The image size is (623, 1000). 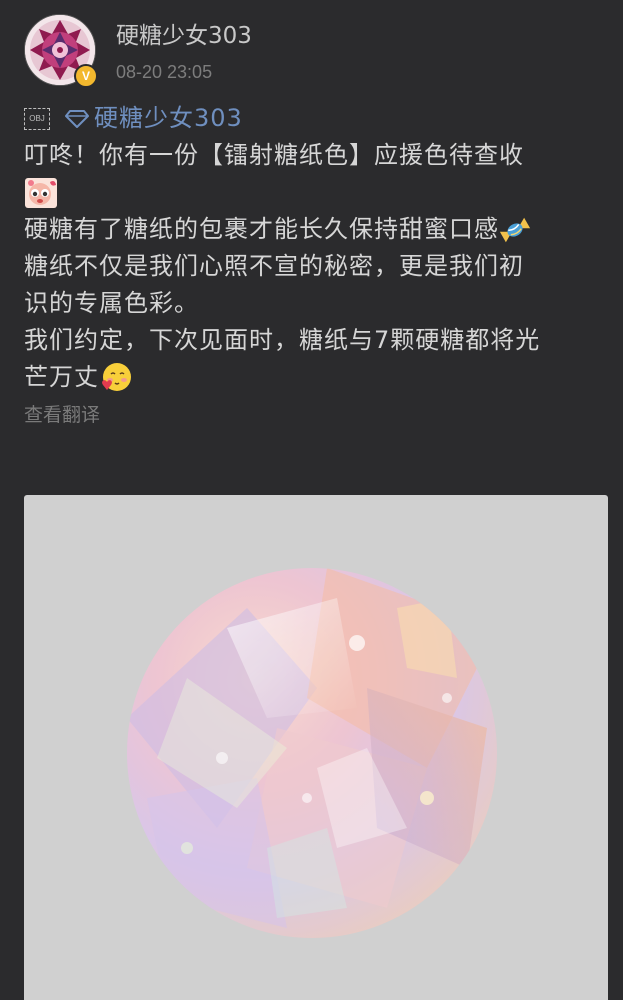 What do you see at coordinates (515, 230) in the screenshot?
I see `candy-emoji` at bounding box center [515, 230].